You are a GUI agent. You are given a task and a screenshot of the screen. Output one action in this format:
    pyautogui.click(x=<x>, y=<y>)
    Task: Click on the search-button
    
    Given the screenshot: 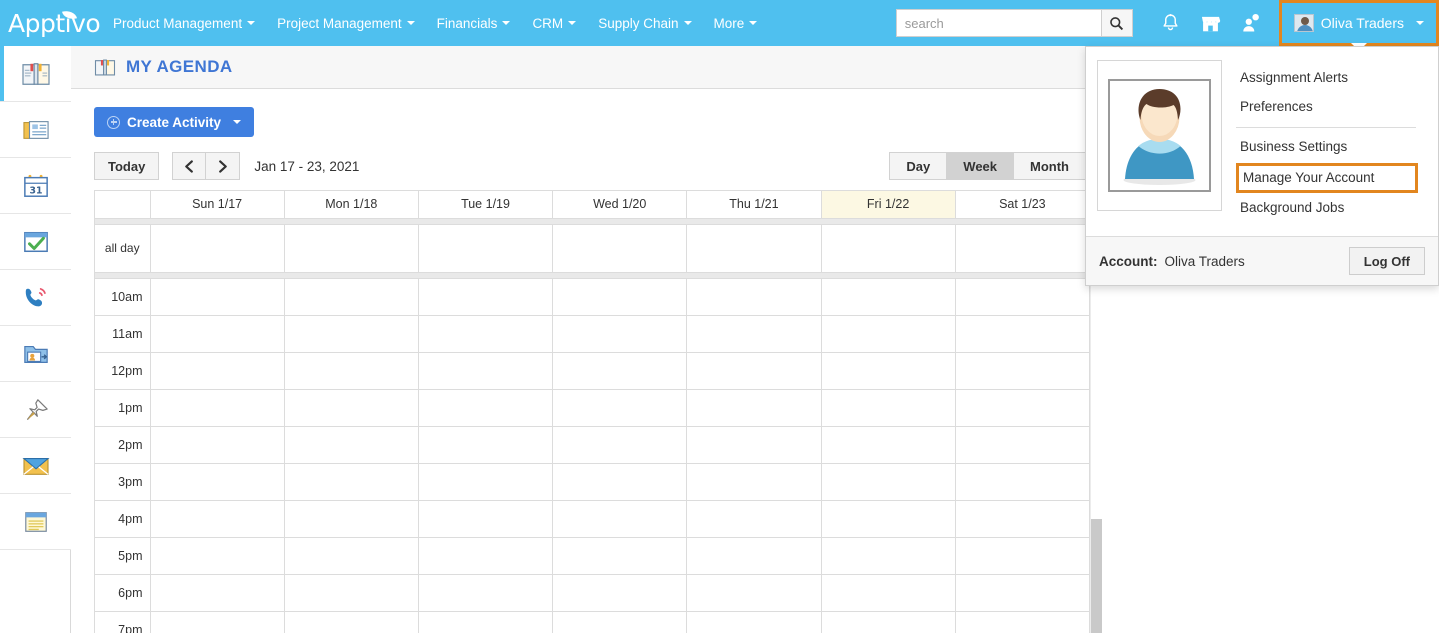 What is the action you would take?
    pyautogui.click(x=1116, y=23)
    